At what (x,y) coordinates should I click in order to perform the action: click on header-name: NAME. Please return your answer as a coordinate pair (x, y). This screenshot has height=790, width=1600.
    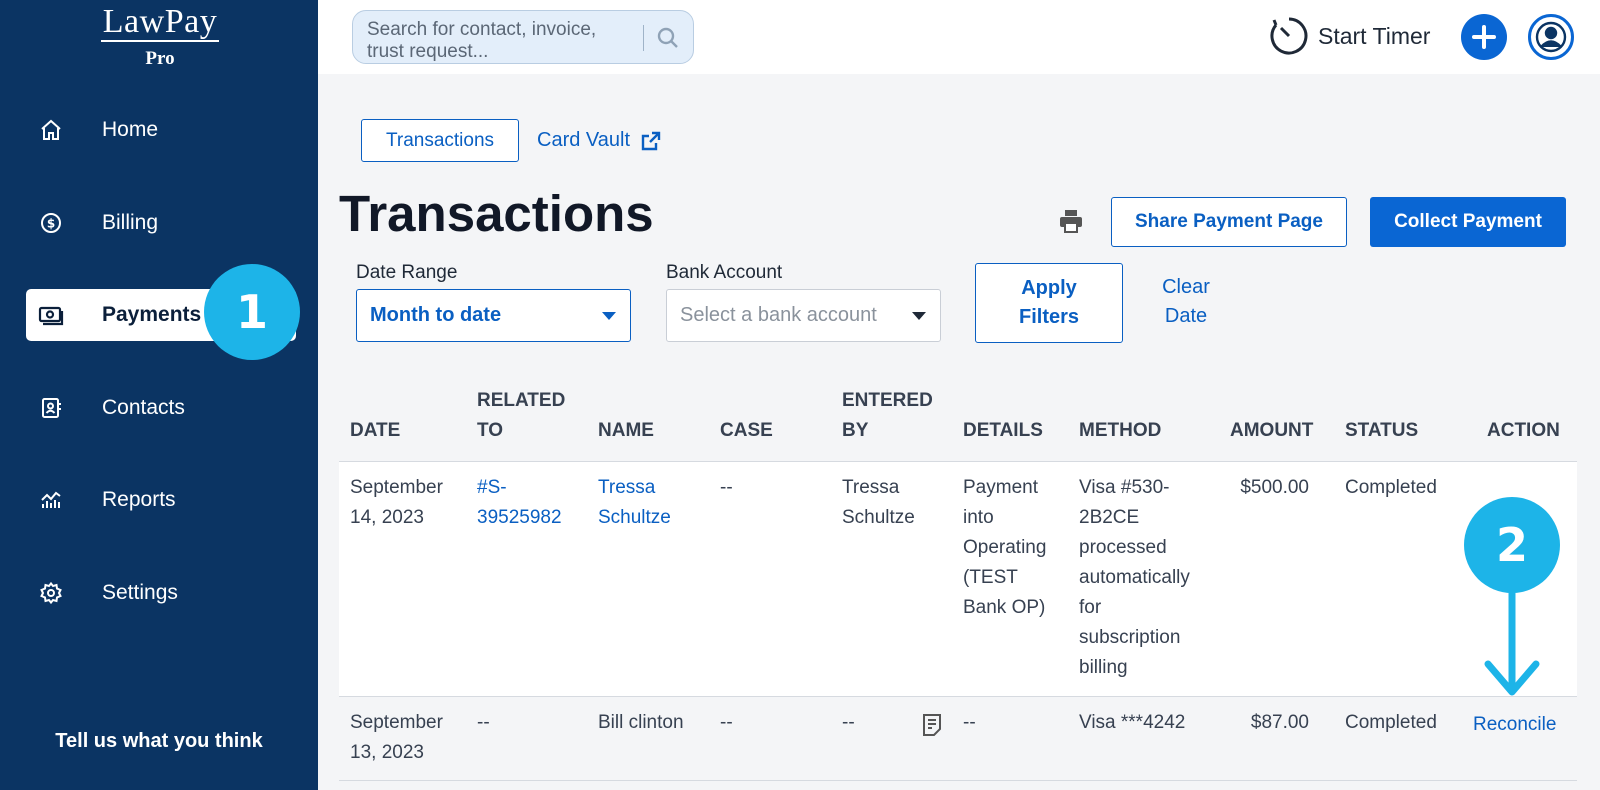
    Looking at the image, I should click on (626, 431).